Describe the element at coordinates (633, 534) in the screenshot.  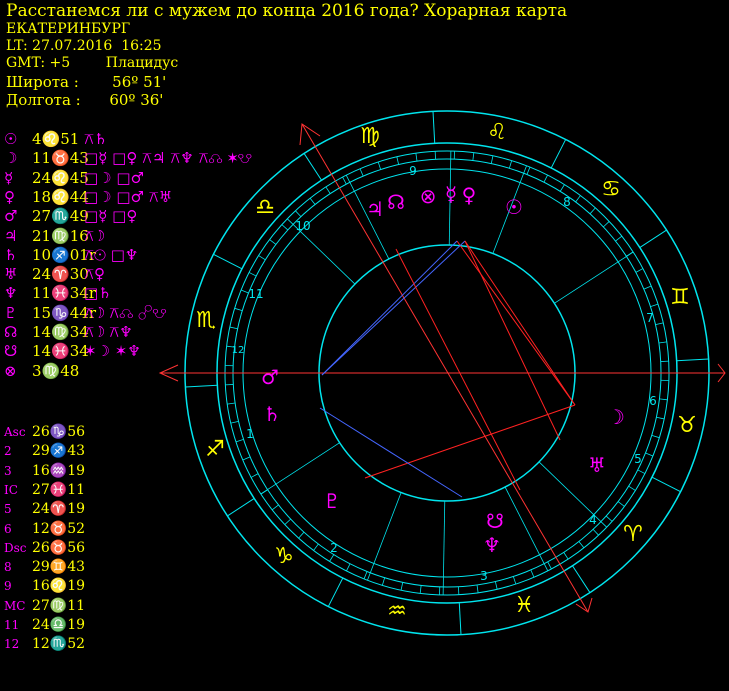
I see `aries-icon: ♈` at that location.